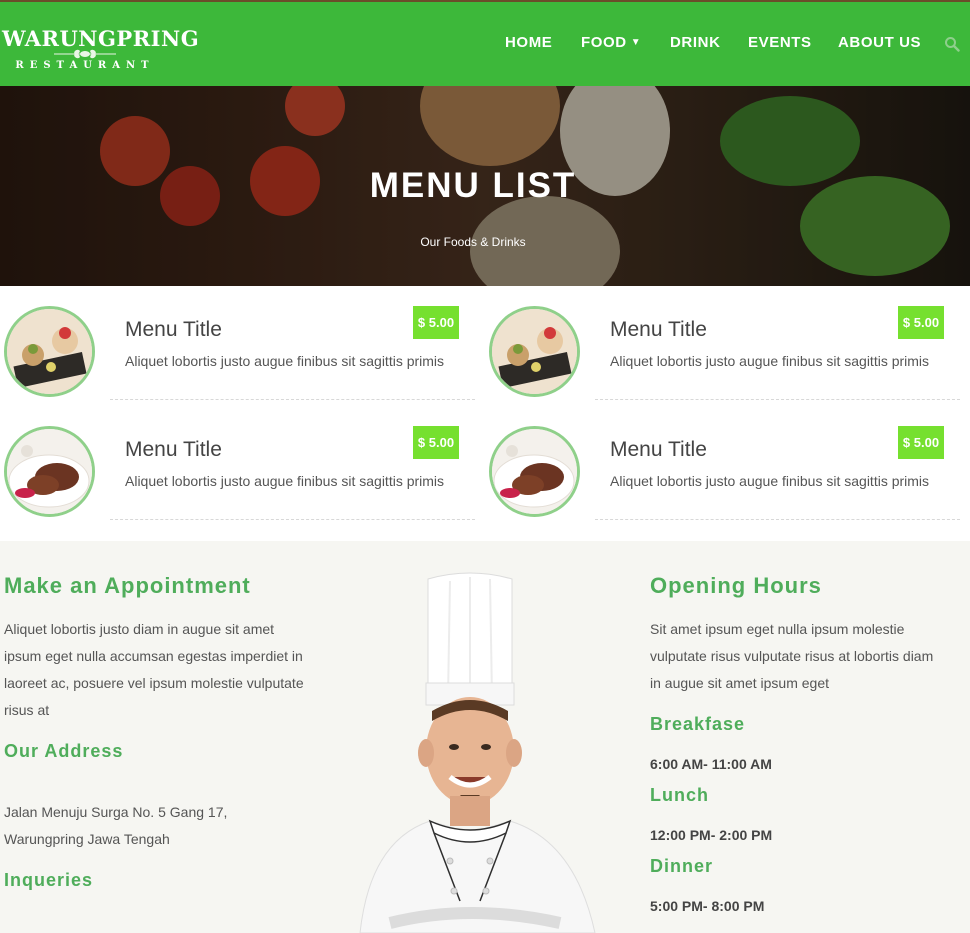 This screenshot has height=933, width=970. Describe the element at coordinates (952, 44) in the screenshot. I see `search-icon` at that location.